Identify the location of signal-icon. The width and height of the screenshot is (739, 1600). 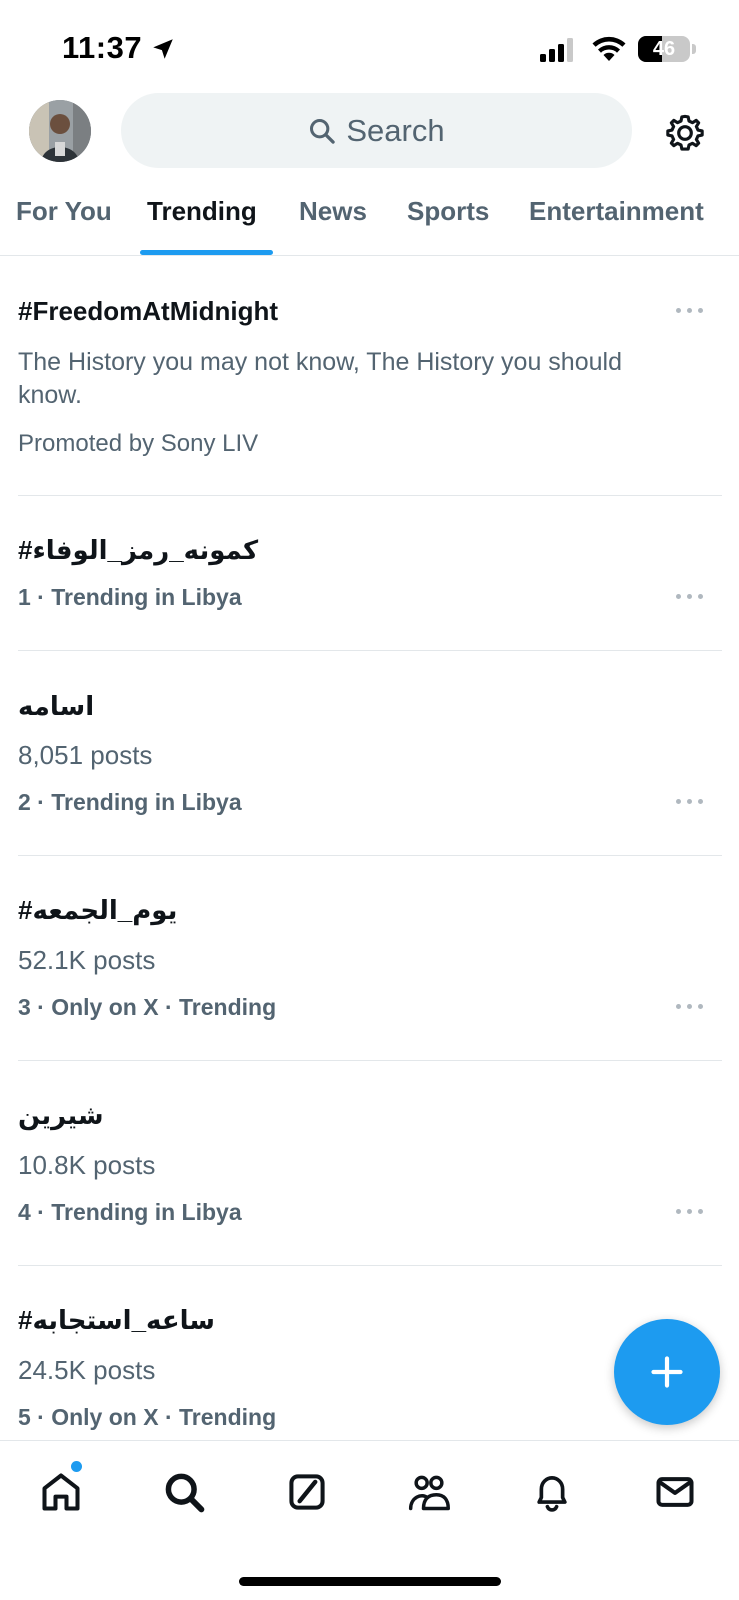
(556, 50).